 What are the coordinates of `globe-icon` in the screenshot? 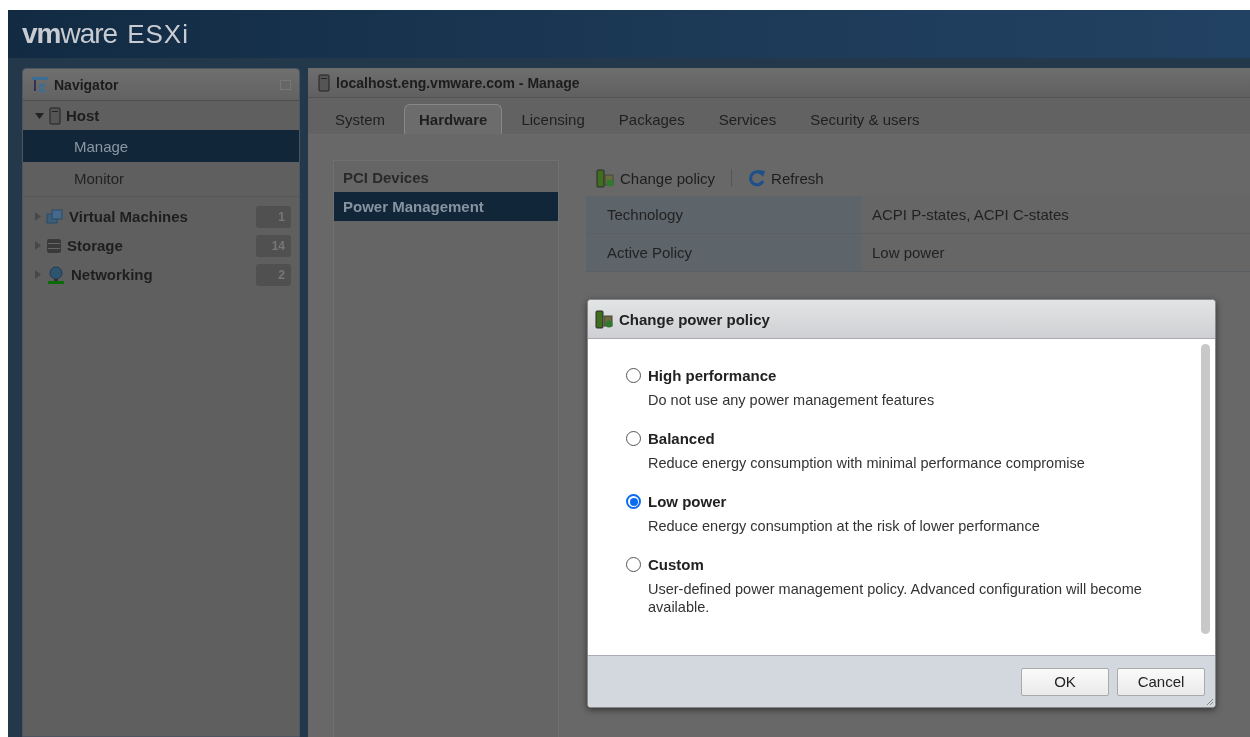 It's located at (56, 274).